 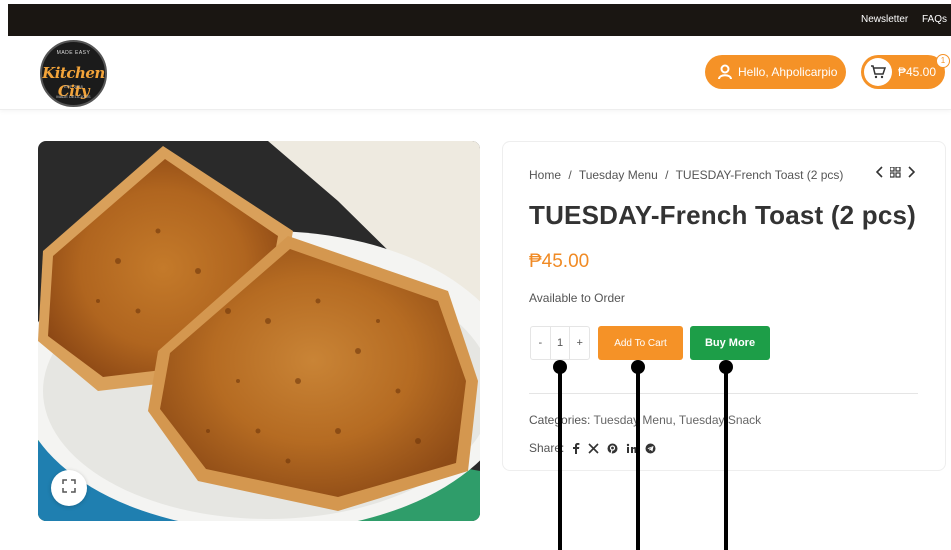 I want to click on quantity-input: 1, so click(x=560, y=343).